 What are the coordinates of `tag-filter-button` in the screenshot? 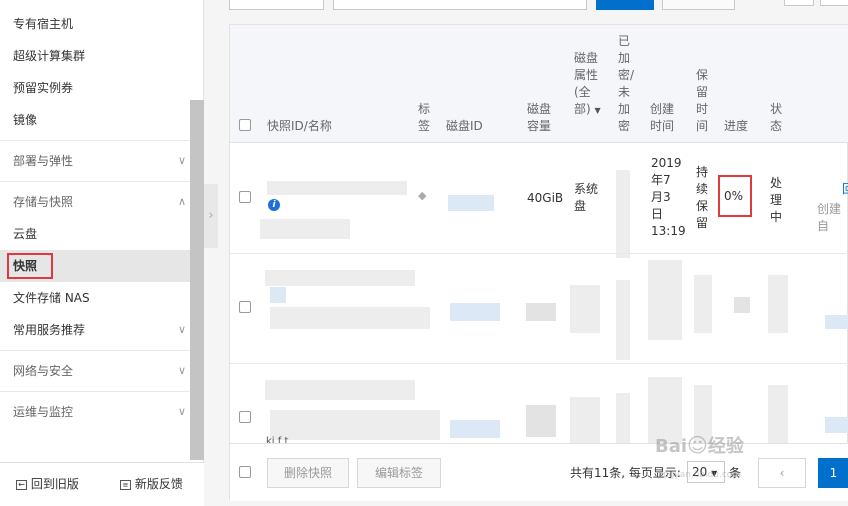 It's located at (698, 5).